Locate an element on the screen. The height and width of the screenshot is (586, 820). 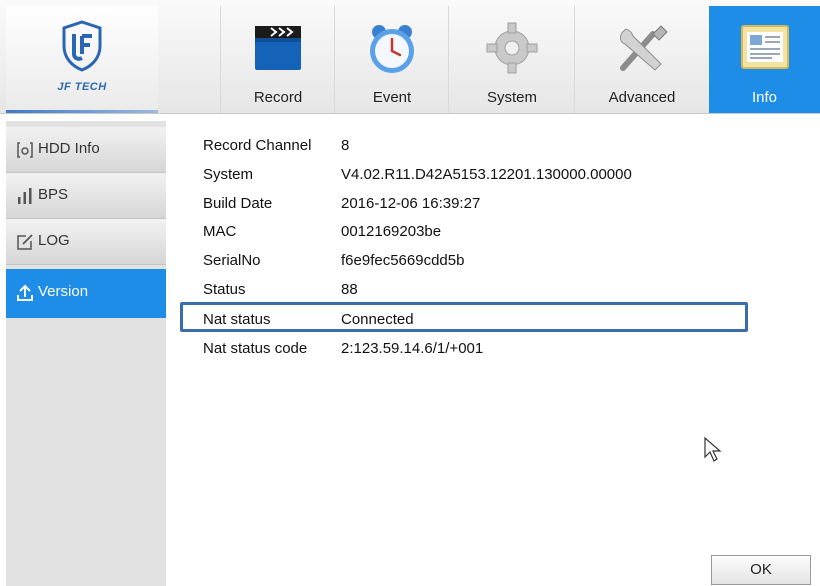
info-key: MAC is located at coordinates (220, 231).